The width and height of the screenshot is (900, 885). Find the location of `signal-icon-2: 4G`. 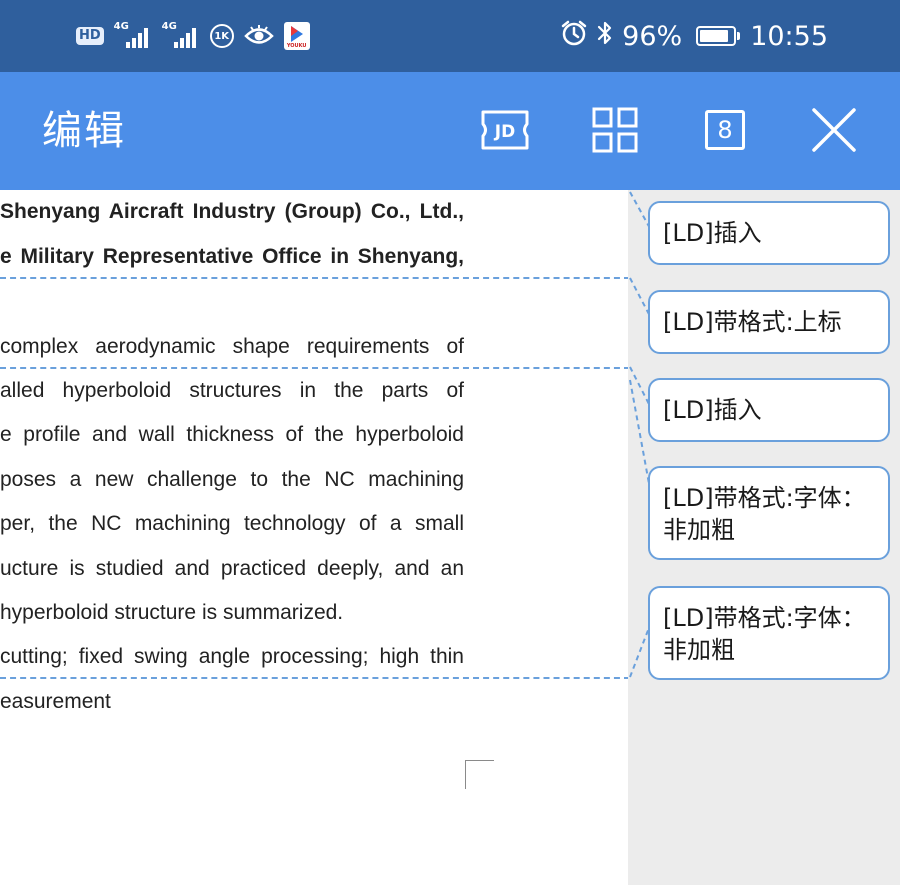

signal-icon-2: 4G is located at coordinates (181, 36).